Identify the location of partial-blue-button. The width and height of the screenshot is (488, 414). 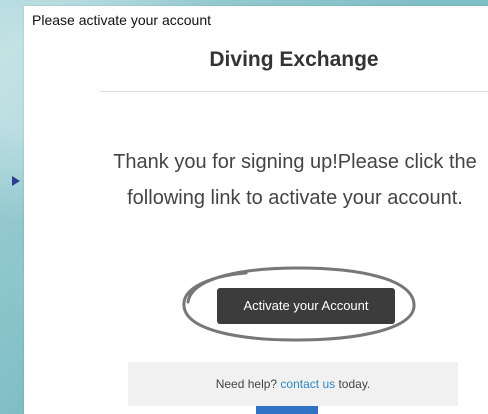
(287, 410).